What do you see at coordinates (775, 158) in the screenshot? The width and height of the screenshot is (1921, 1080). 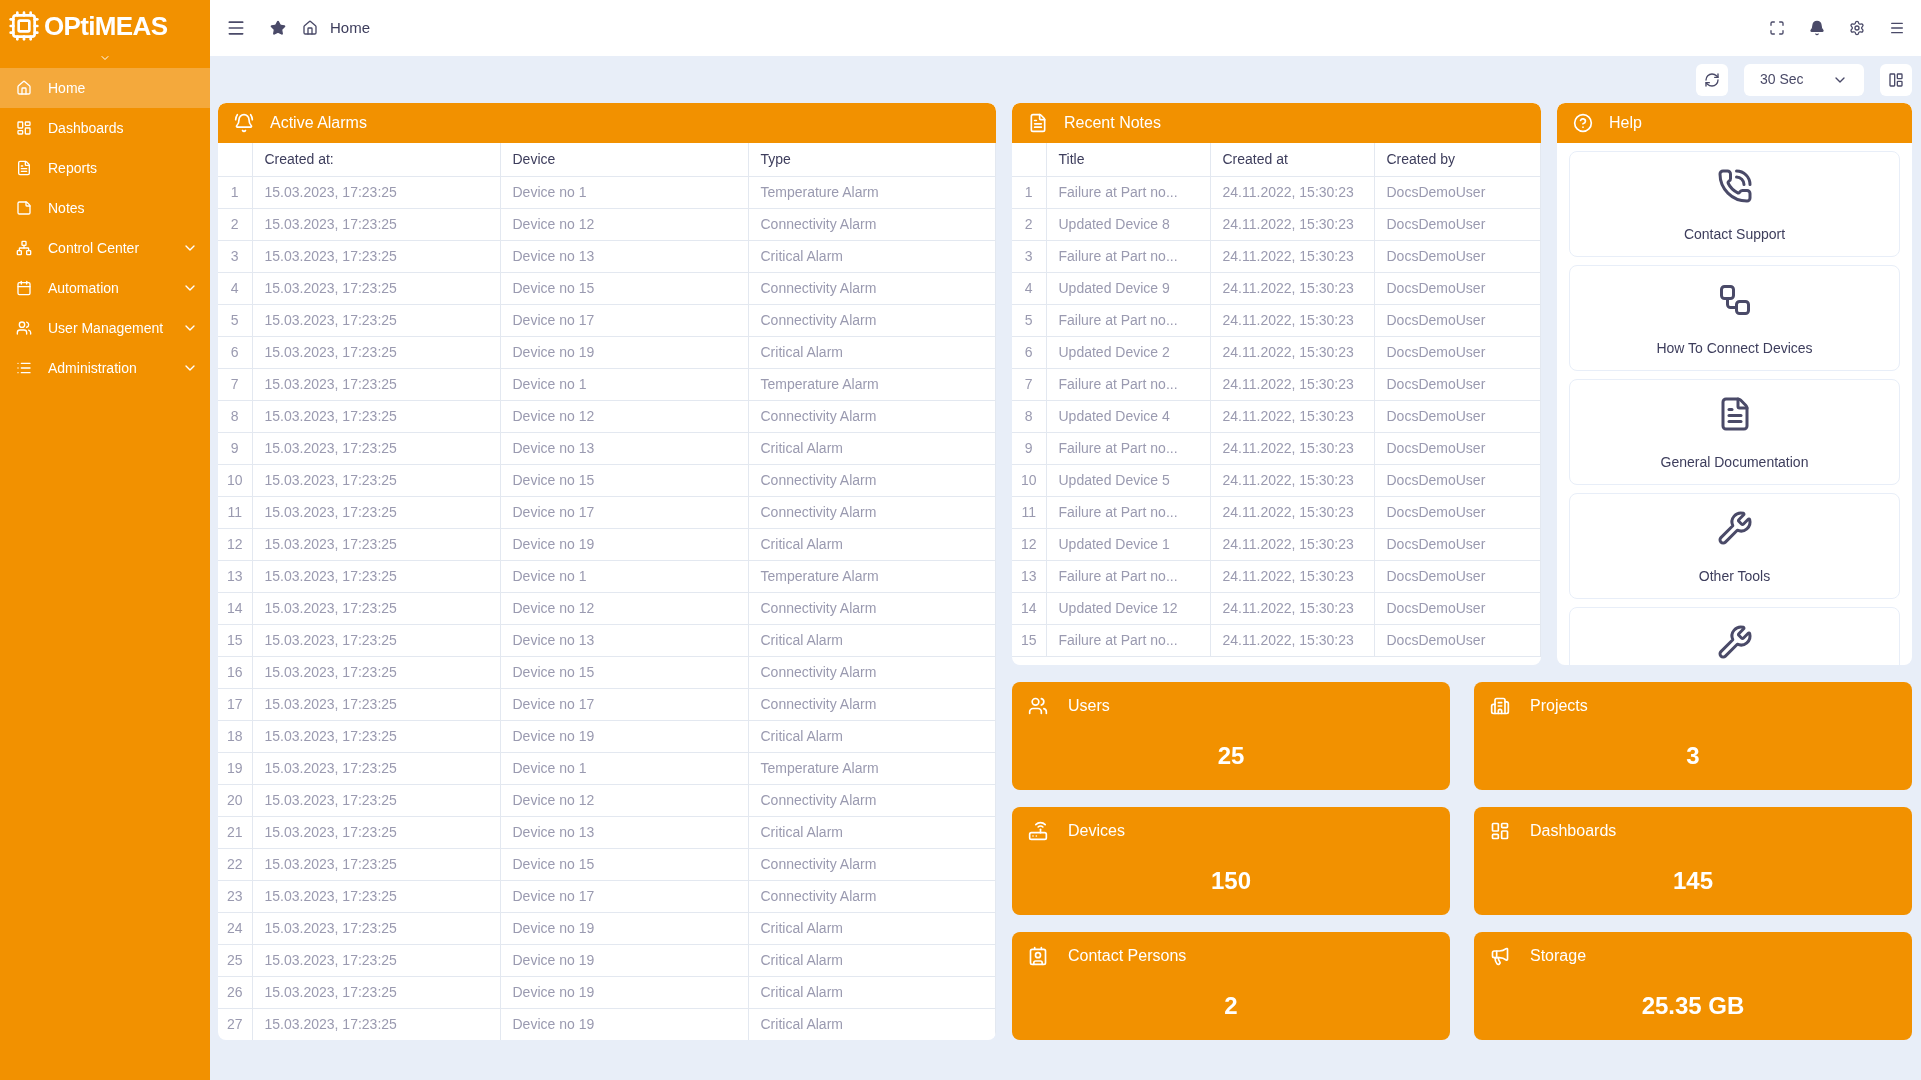 I see `column-header: Type` at bounding box center [775, 158].